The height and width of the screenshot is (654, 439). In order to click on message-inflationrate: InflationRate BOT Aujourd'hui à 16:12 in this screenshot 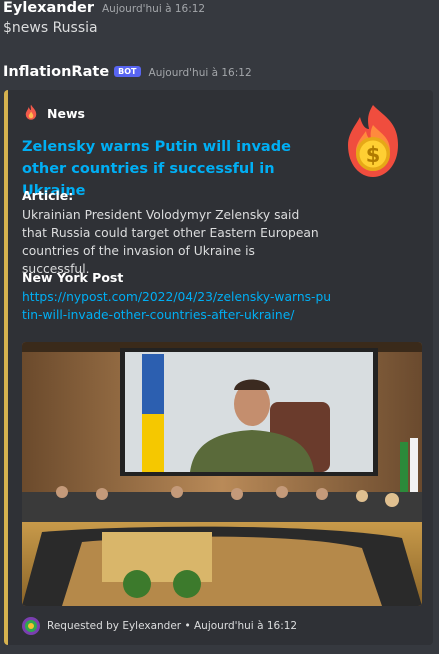, I will do `click(219, 72)`.